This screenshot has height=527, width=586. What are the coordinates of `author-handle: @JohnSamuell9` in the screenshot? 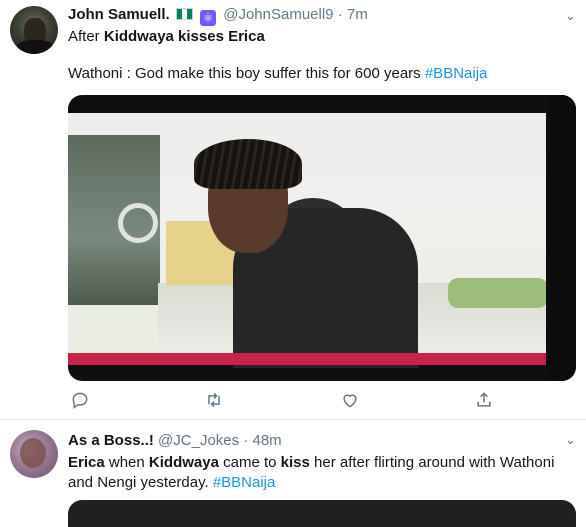 It's located at (278, 14).